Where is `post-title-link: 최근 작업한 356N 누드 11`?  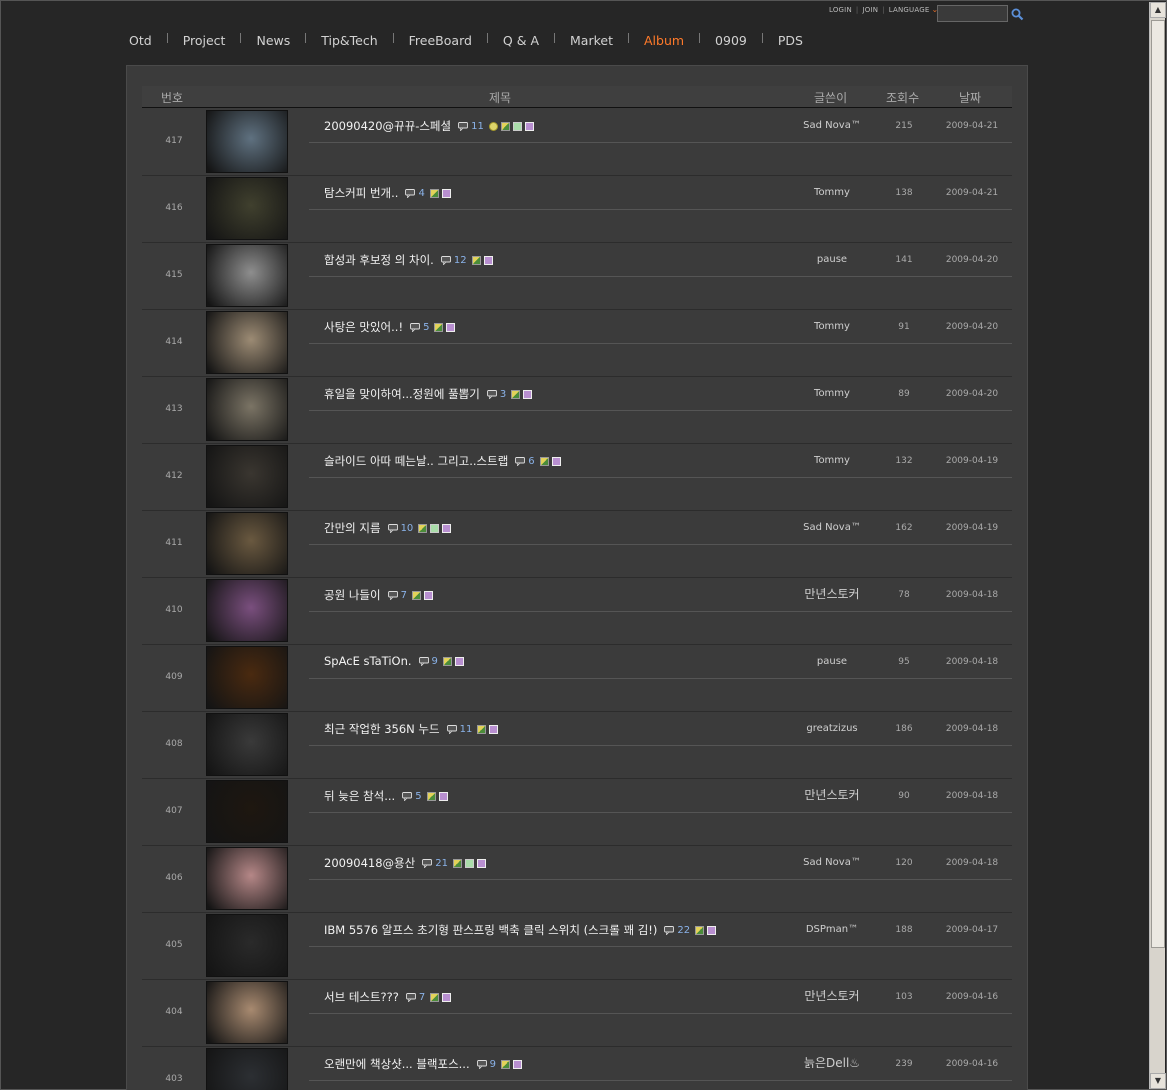 post-title-link: 최근 작업한 356N 누드 11 is located at coordinates (411, 729).